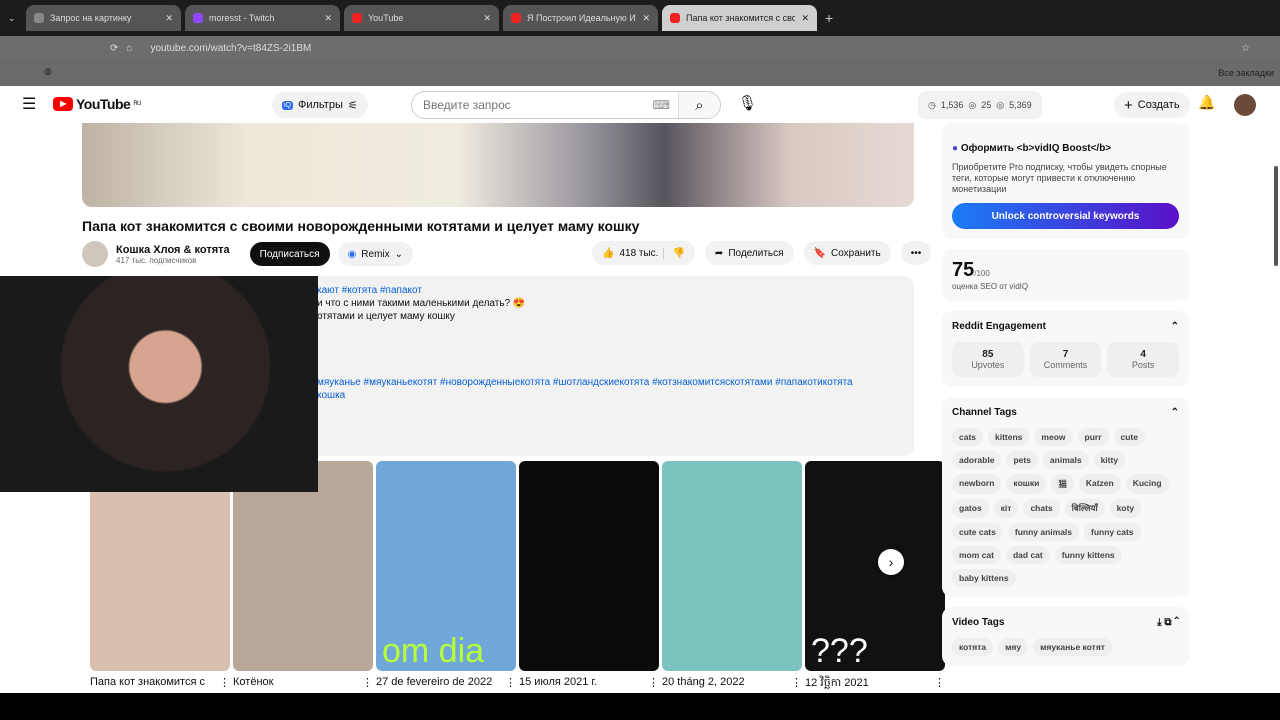 Image resolution: width=1280 pixels, height=720 pixels. I want to click on channel-tag: Kucing, so click(1147, 484).